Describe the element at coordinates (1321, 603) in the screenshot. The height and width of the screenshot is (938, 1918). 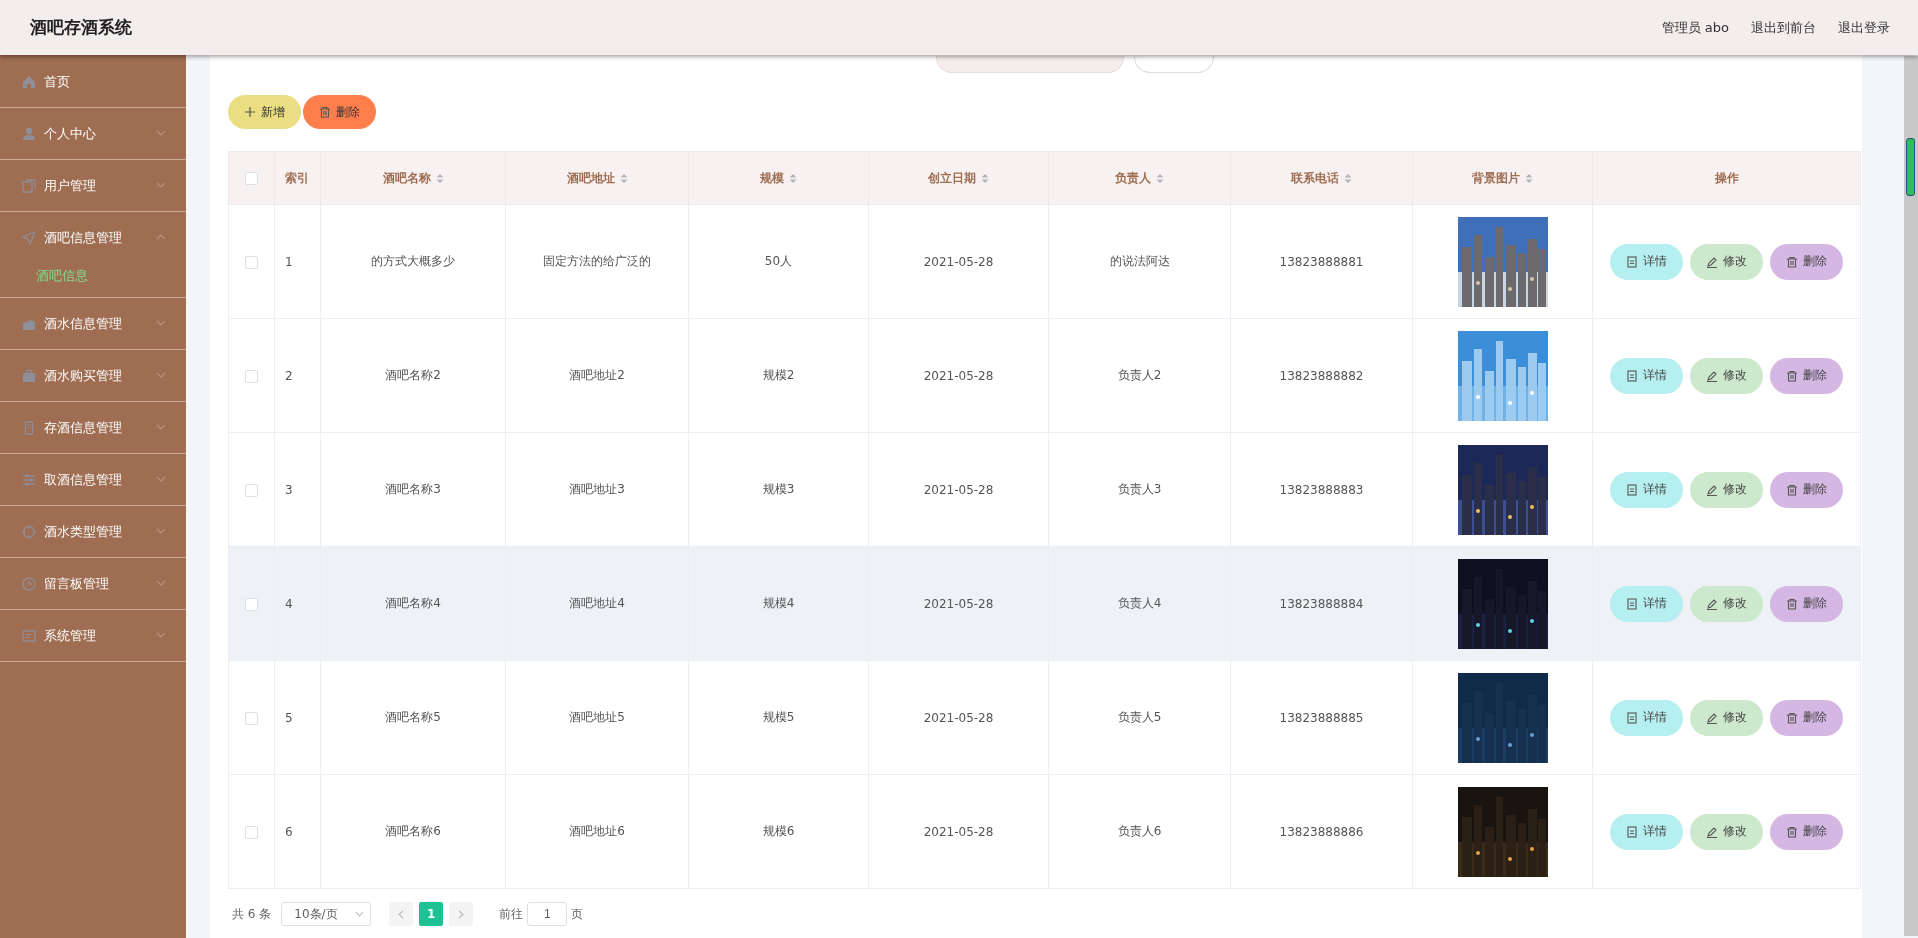
I see `table-cell: 13823888884` at that location.